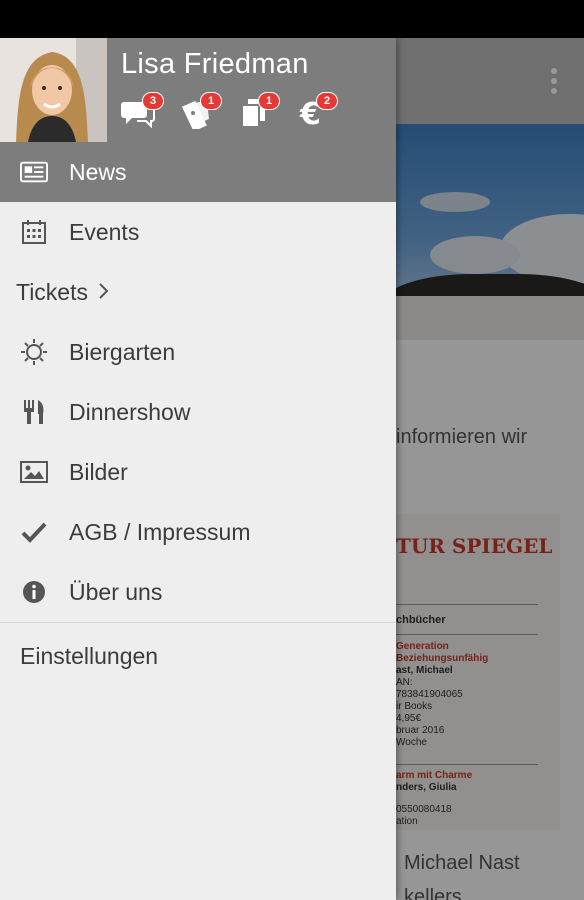 The width and height of the screenshot is (584, 900). I want to click on chevron-right-icon, so click(104, 292).